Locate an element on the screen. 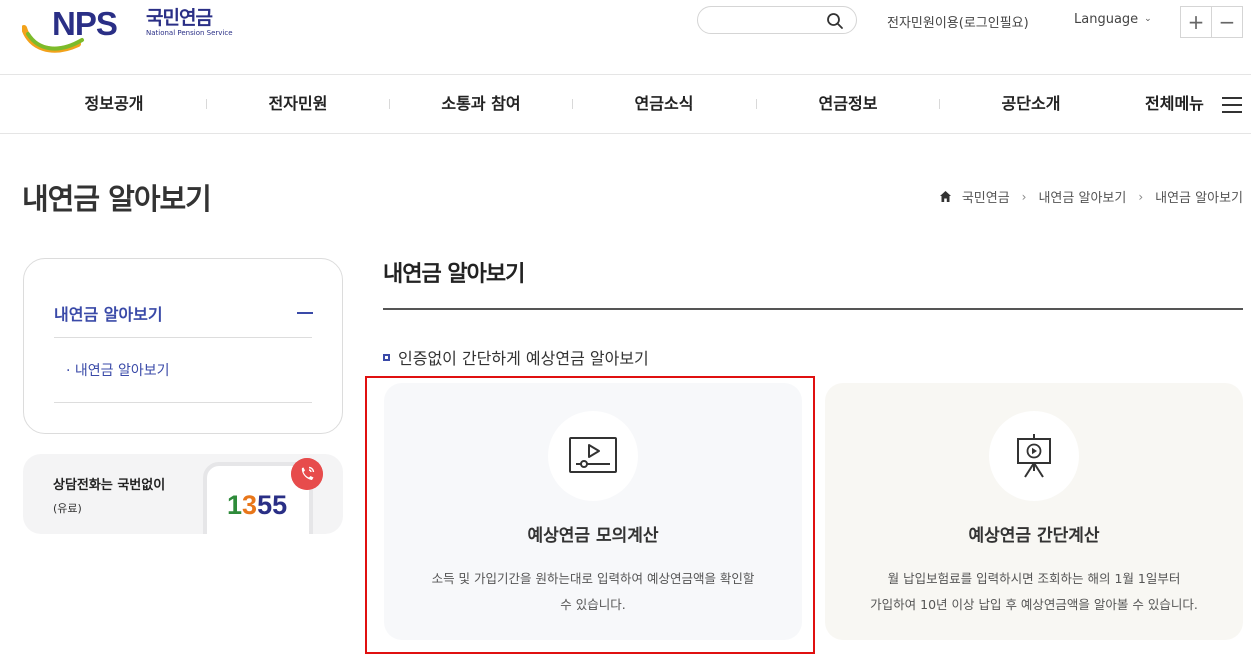 The image size is (1251, 667). chevron-down-icon: ⌄ is located at coordinates (1148, 19).